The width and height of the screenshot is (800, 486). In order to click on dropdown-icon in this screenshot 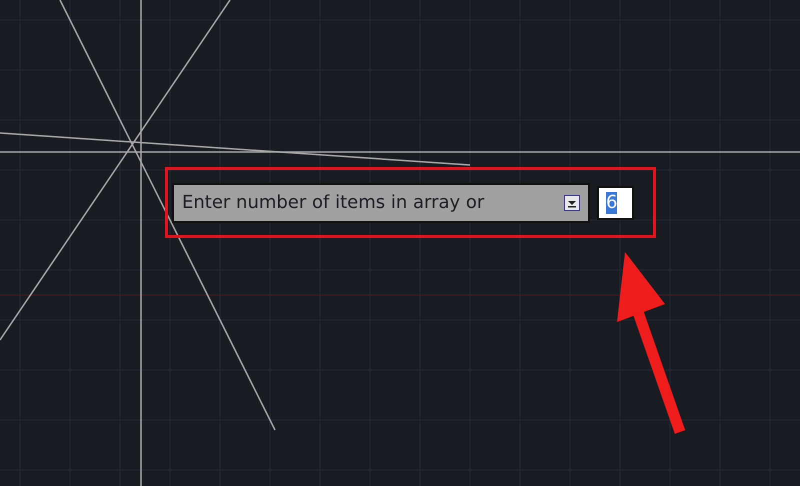, I will do `click(572, 202)`.